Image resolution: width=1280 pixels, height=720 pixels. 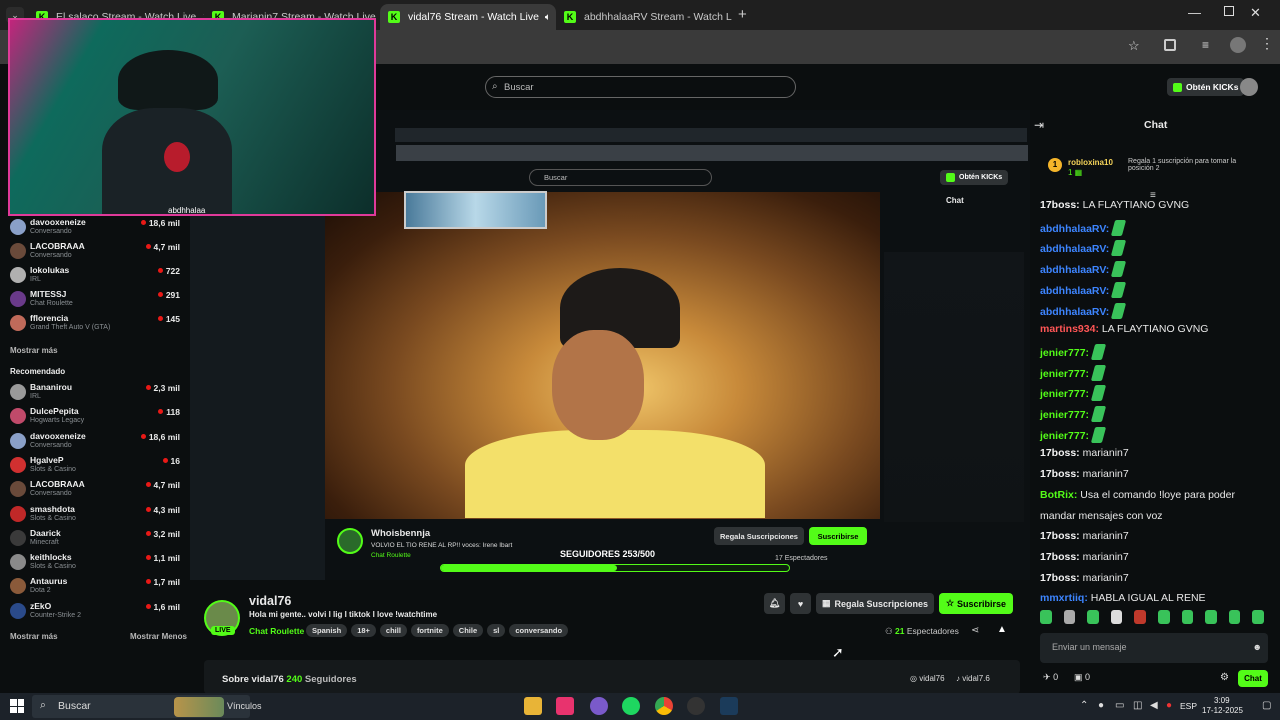 What do you see at coordinates (696, 706) in the screenshot?
I see `obs-app-icon` at bounding box center [696, 706].